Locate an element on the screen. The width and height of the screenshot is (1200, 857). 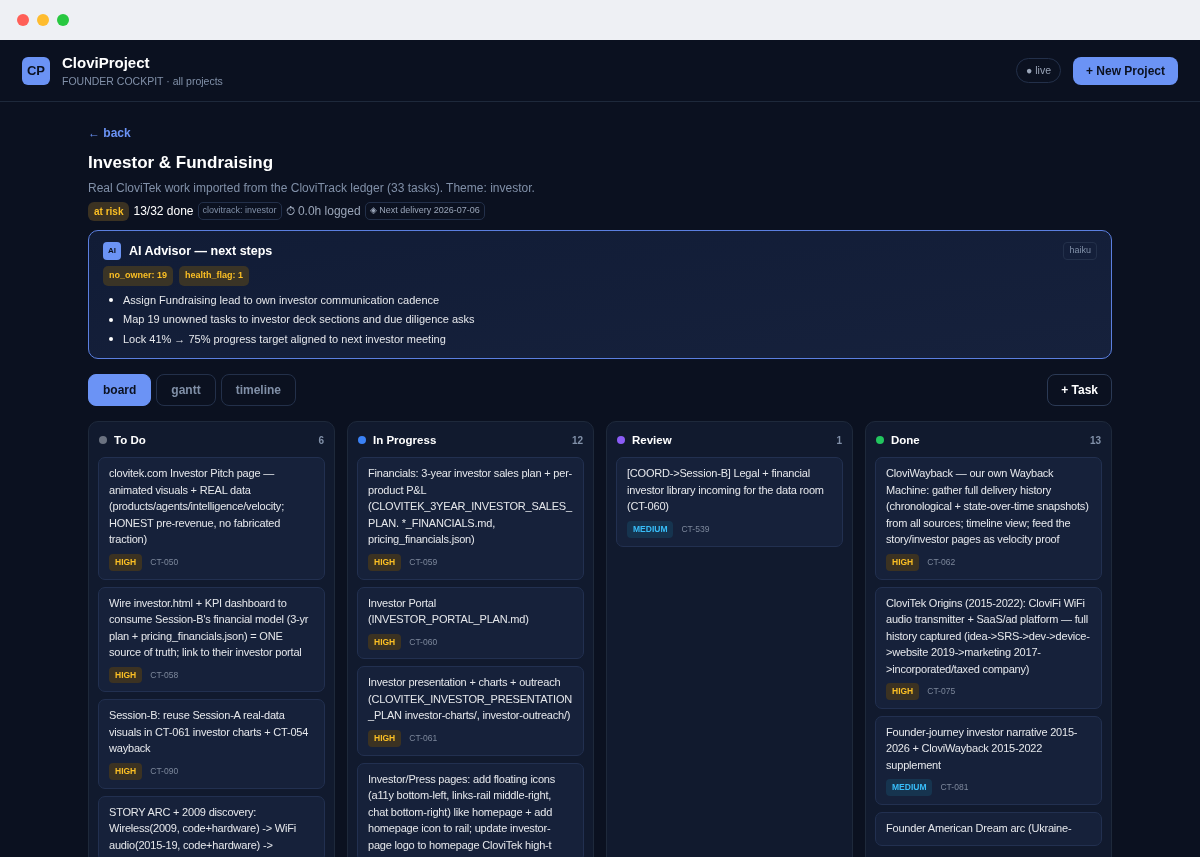
view-tab: timeline is located at coordinates (258, 390).